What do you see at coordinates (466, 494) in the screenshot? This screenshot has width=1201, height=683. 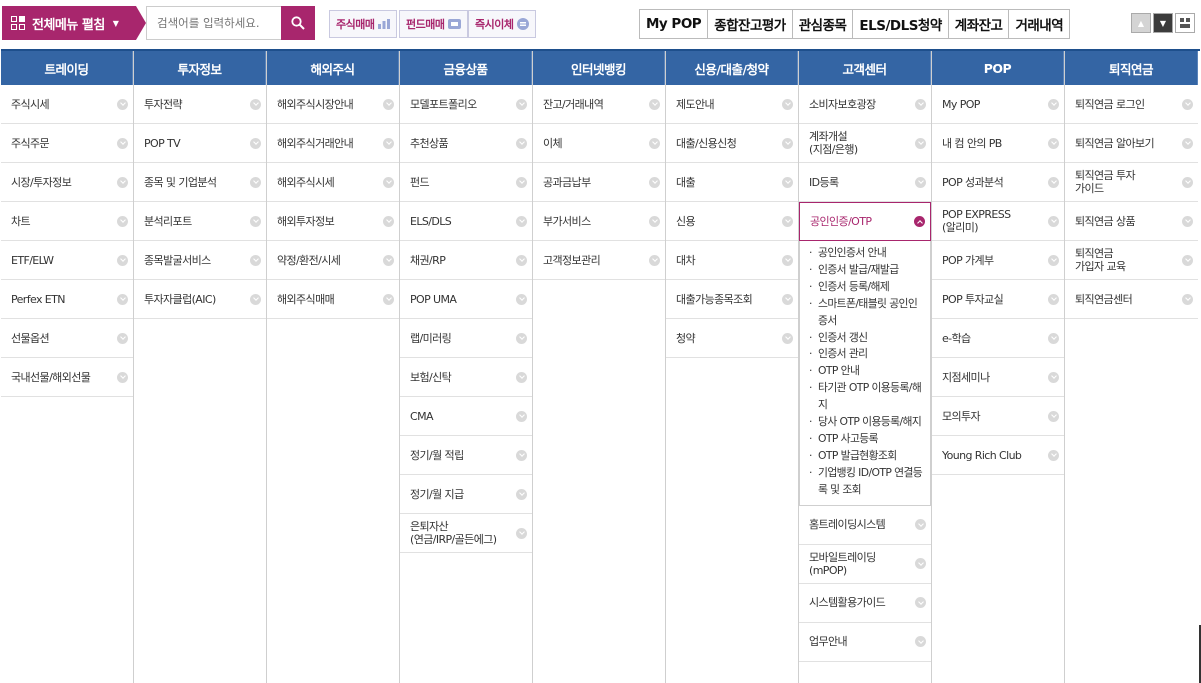 I see `menu-item: 정기/월 지급` at bounding box center [466, 494].